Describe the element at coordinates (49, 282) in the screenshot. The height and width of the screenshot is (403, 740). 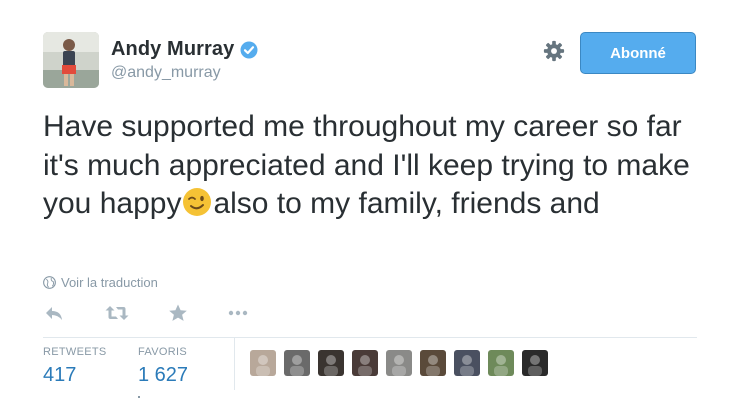
I see `globe-icon` at that location.